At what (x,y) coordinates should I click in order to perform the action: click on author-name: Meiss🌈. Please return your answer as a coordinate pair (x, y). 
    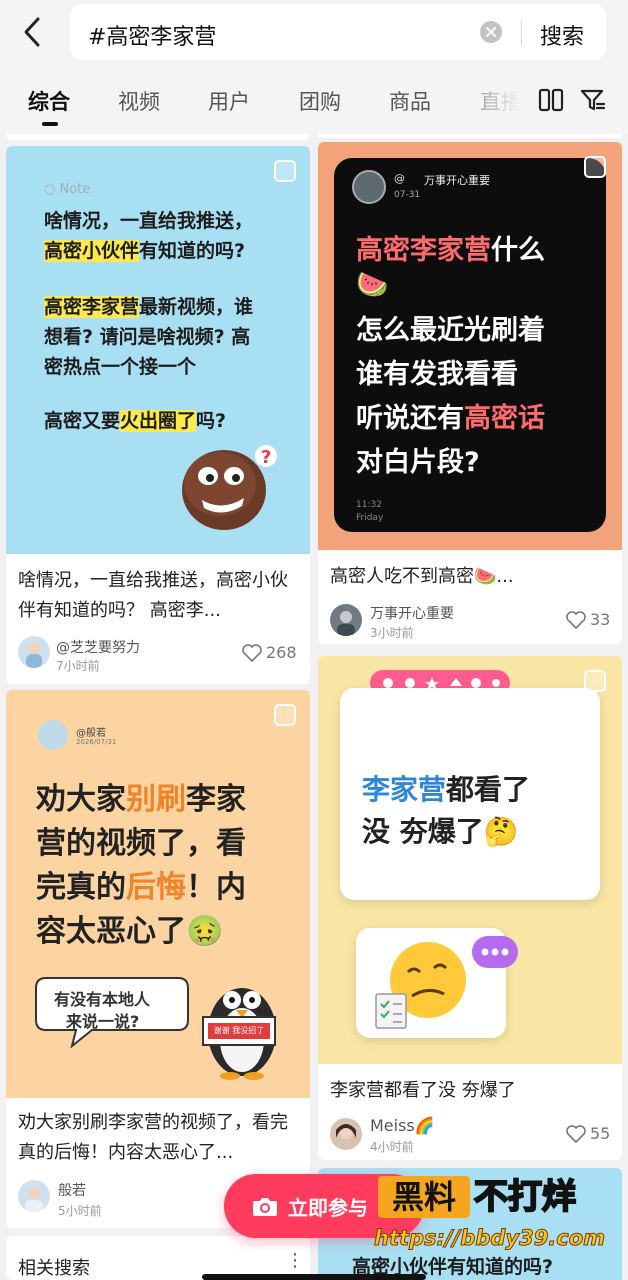
    Looking at the image, I should click on (402, 1125).